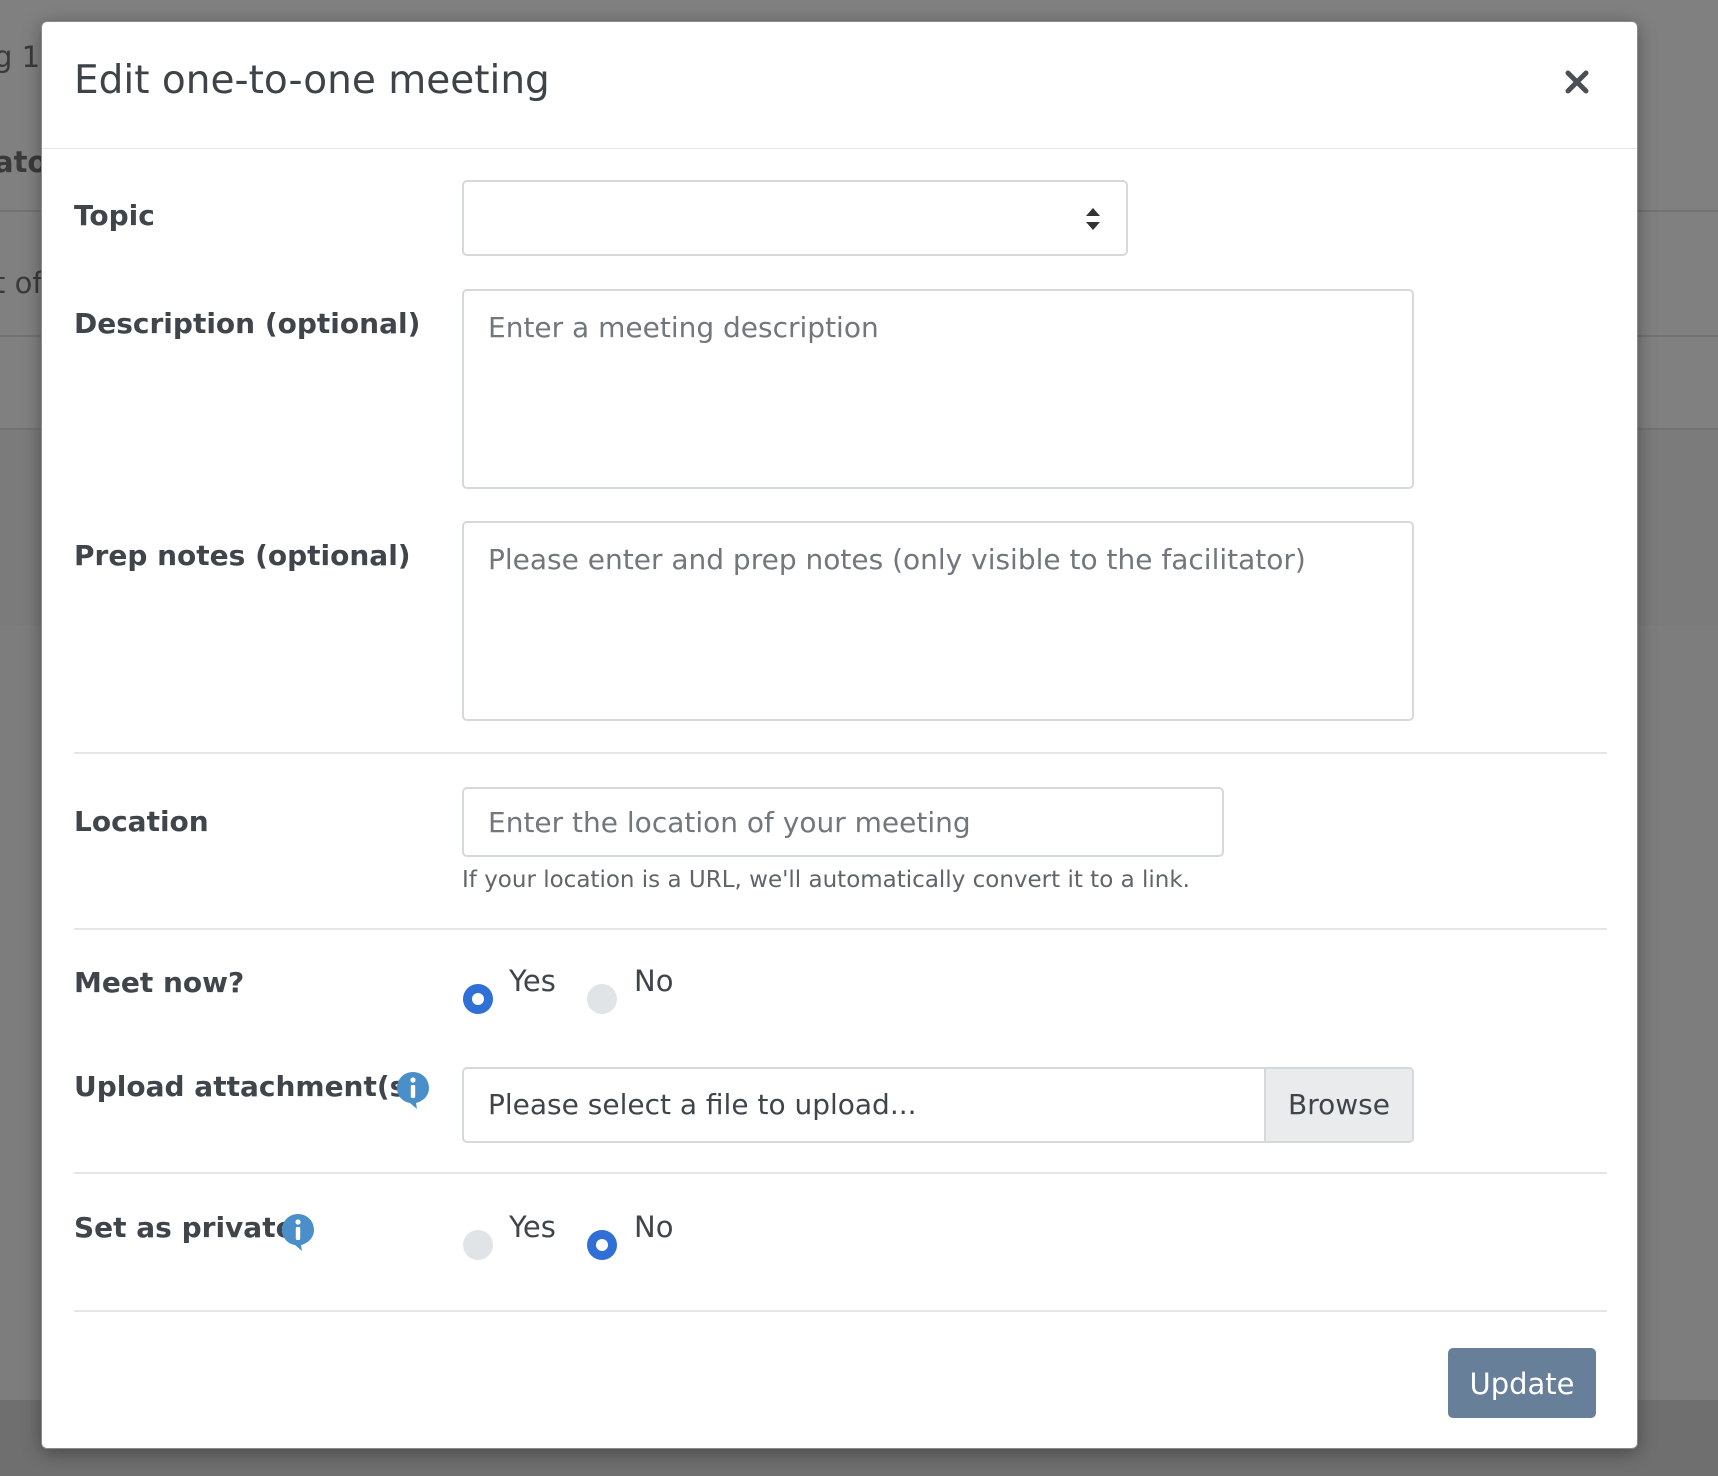 This screenshot has height=1476, width=1718. Describe the element at coordinates (653, 981) in the screenshot. I see `meet-now-no-label: No` at that location.